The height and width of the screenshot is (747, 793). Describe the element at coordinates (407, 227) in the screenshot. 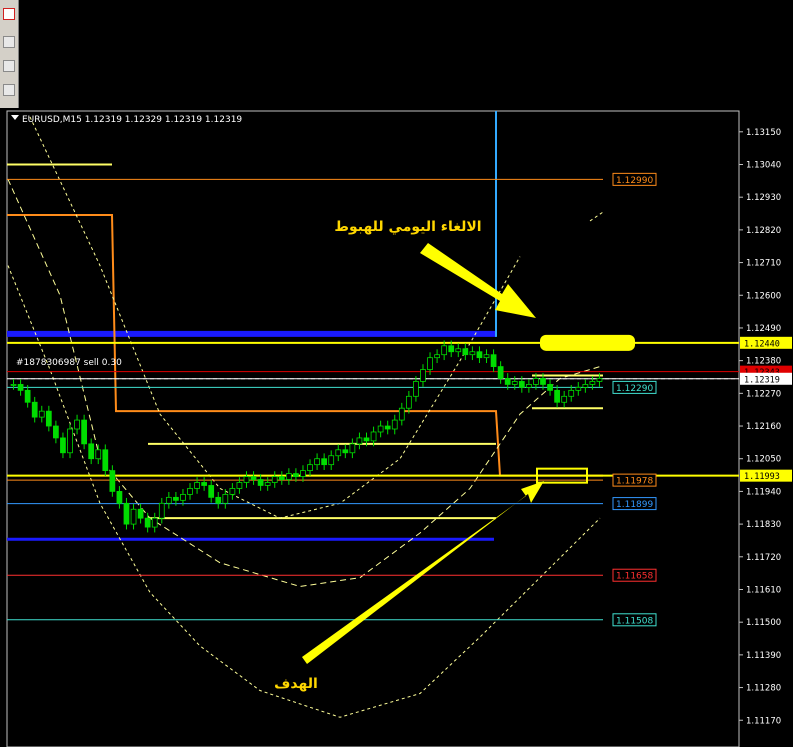

I see `daily-cancel-annotation: الالغاء اليومي للهبوط` at that location.